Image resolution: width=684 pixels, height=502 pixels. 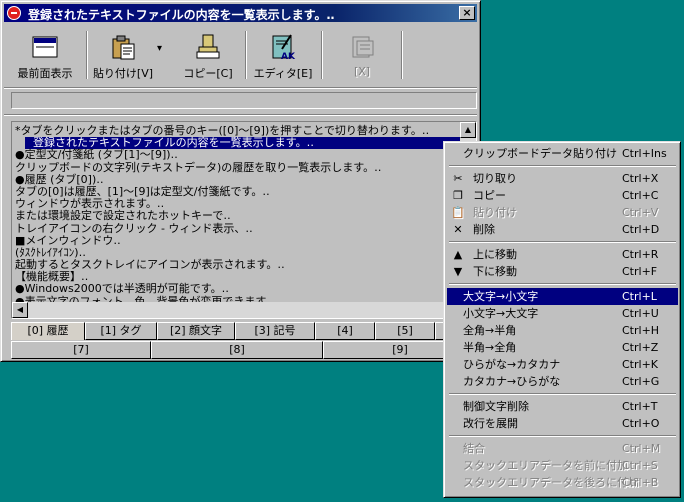 I want to click on tab-2: [2] 顔文字, so click(x=196, y=331).